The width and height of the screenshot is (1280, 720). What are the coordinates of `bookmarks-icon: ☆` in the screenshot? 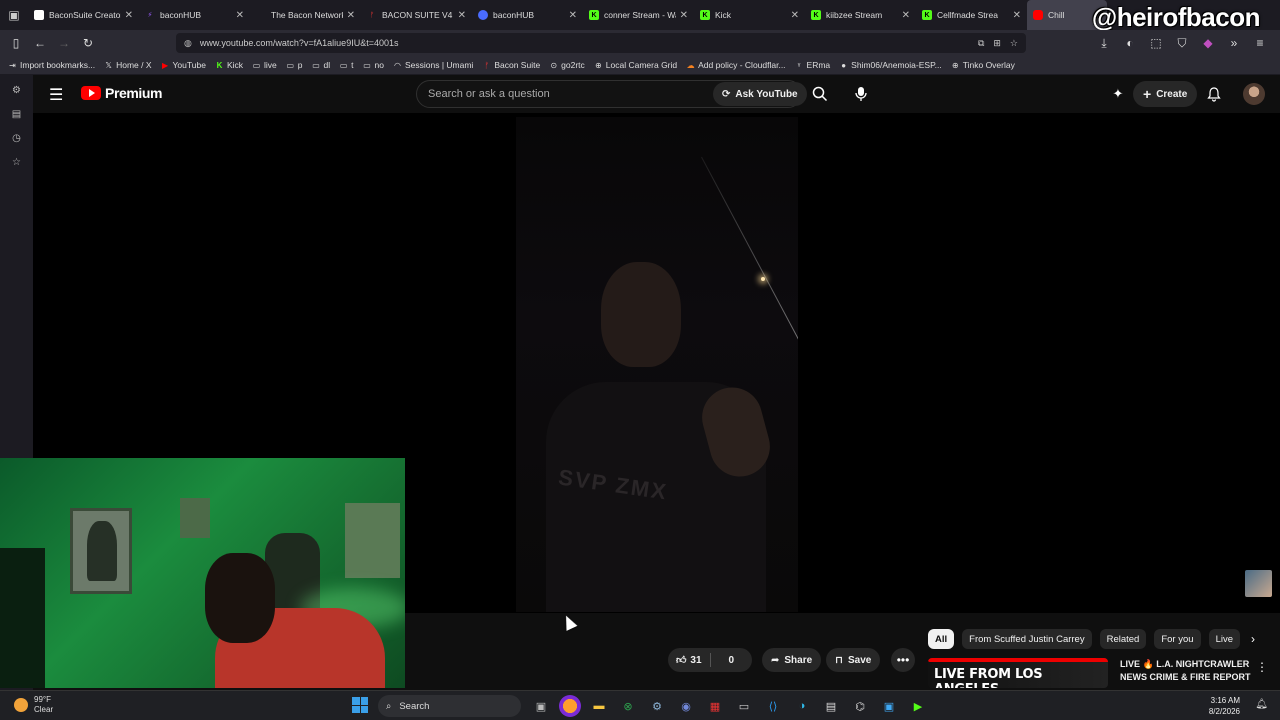 It's located at (17, 162).